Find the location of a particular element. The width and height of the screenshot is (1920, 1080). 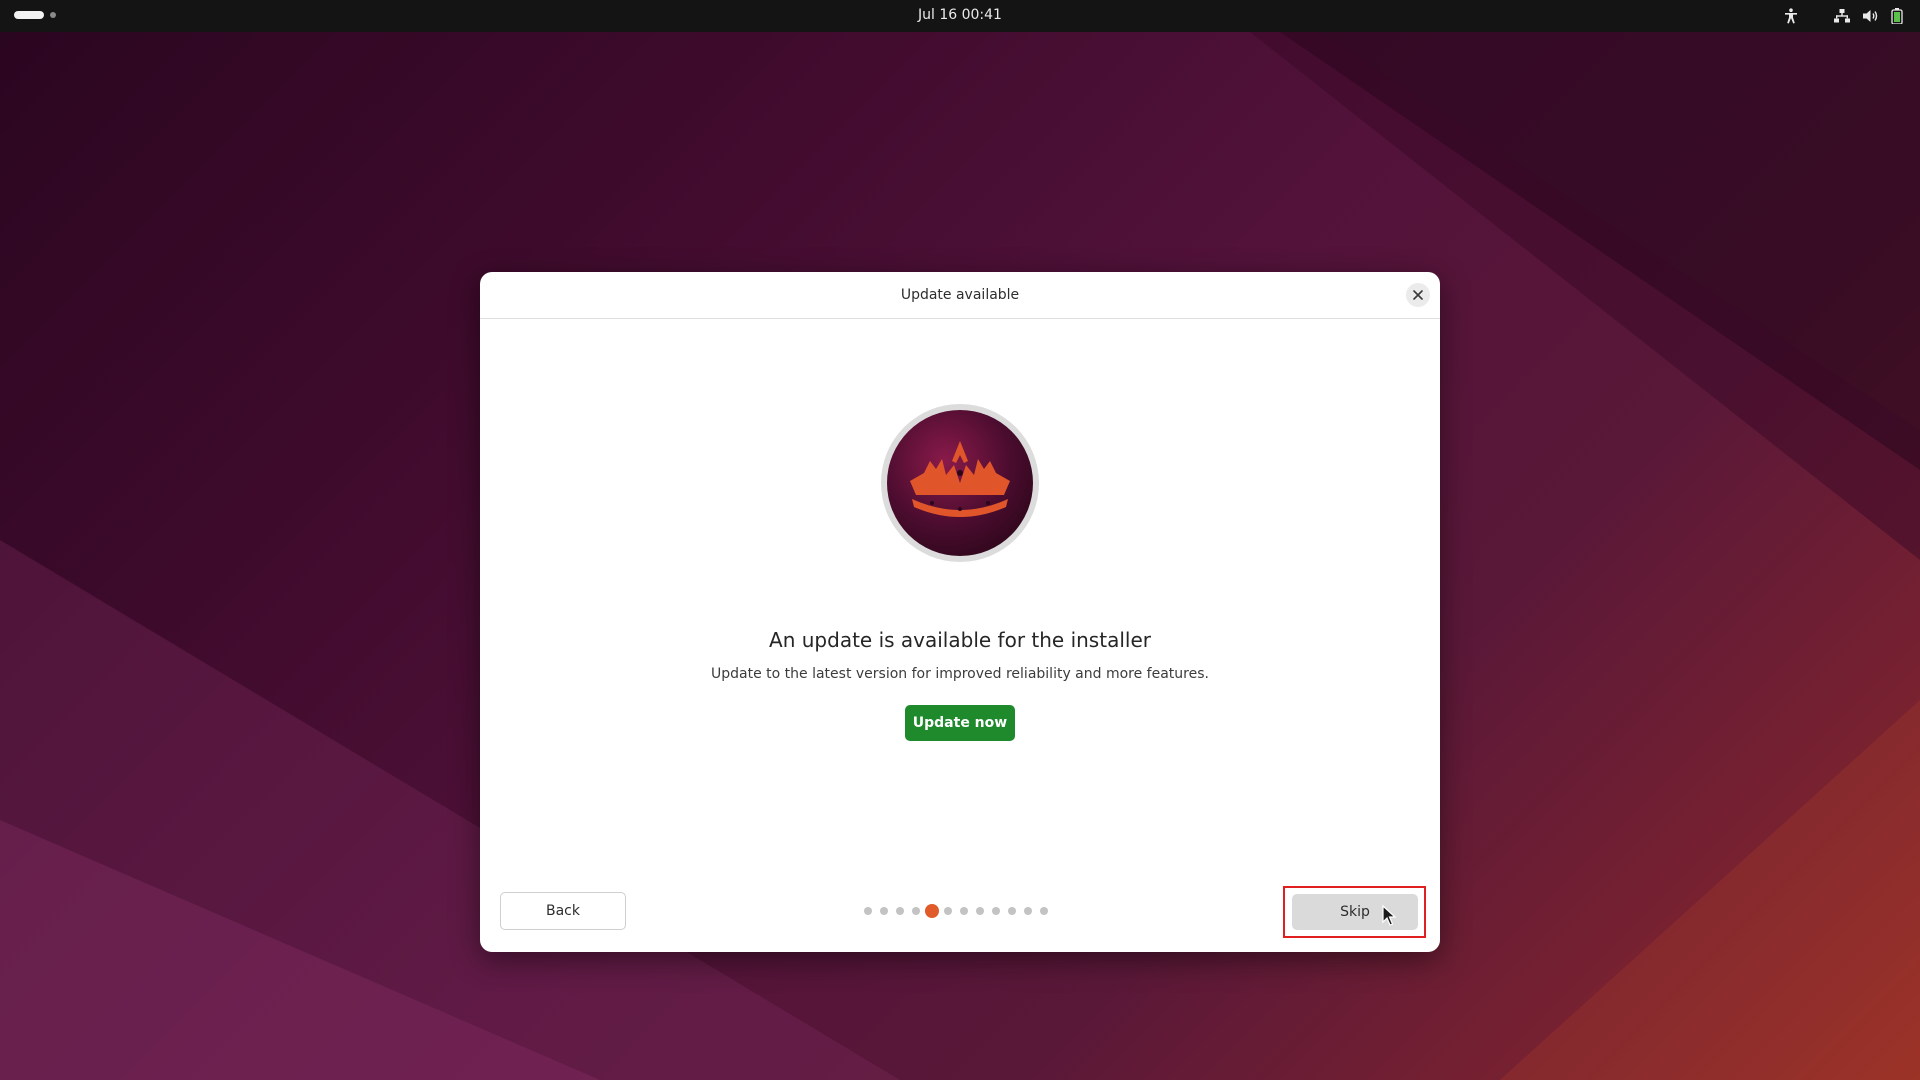

workspace-indicator-active is located at coordinates (29, 15).